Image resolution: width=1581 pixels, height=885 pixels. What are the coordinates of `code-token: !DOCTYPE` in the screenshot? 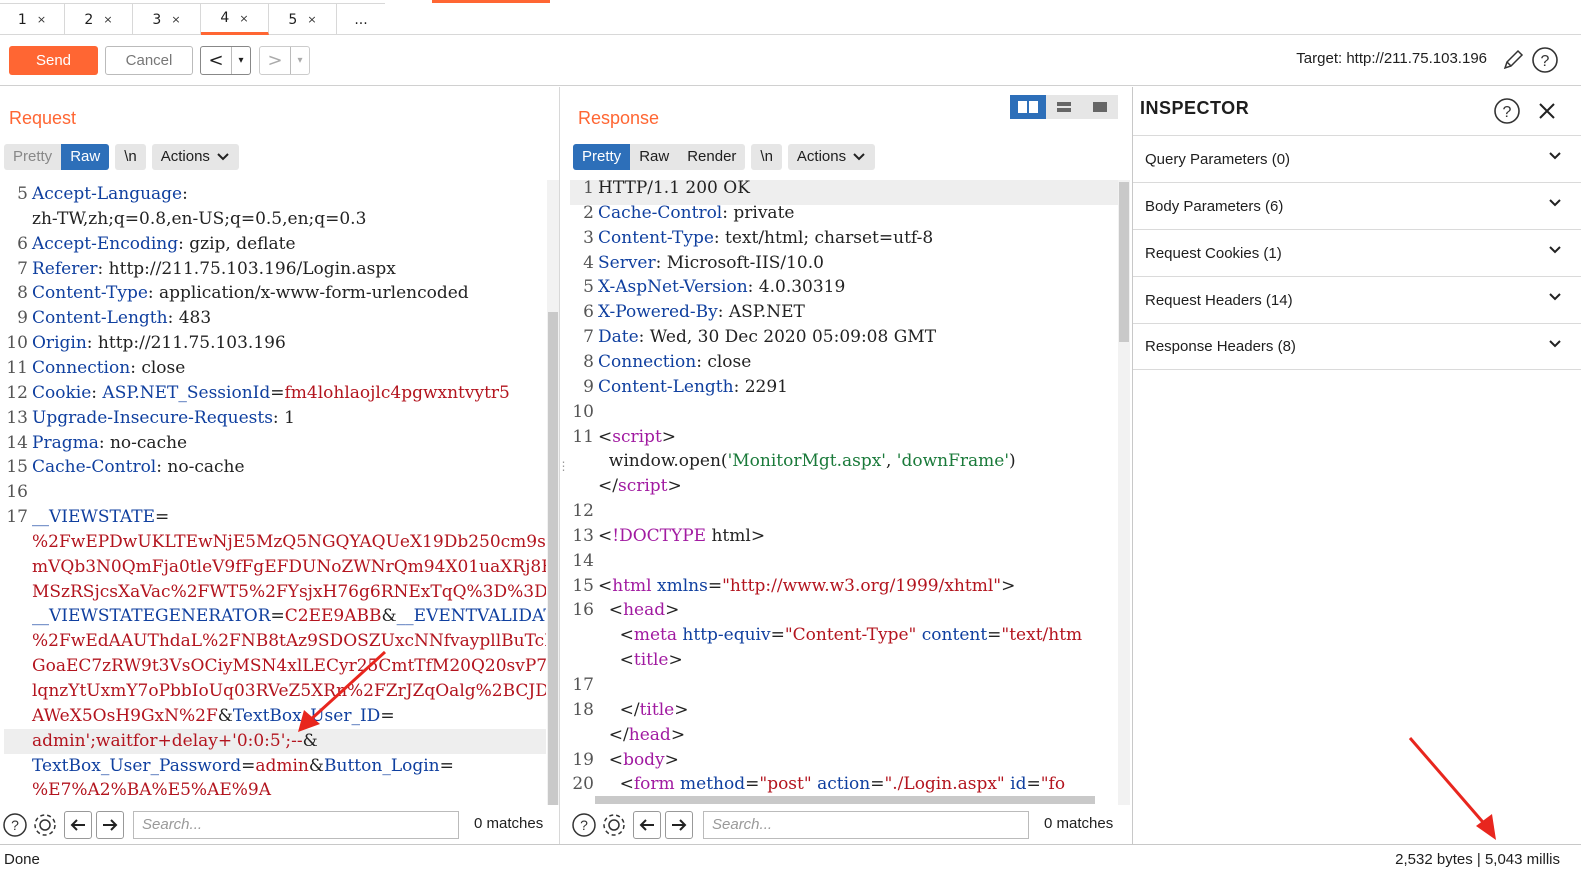 It's located at (659, 535).